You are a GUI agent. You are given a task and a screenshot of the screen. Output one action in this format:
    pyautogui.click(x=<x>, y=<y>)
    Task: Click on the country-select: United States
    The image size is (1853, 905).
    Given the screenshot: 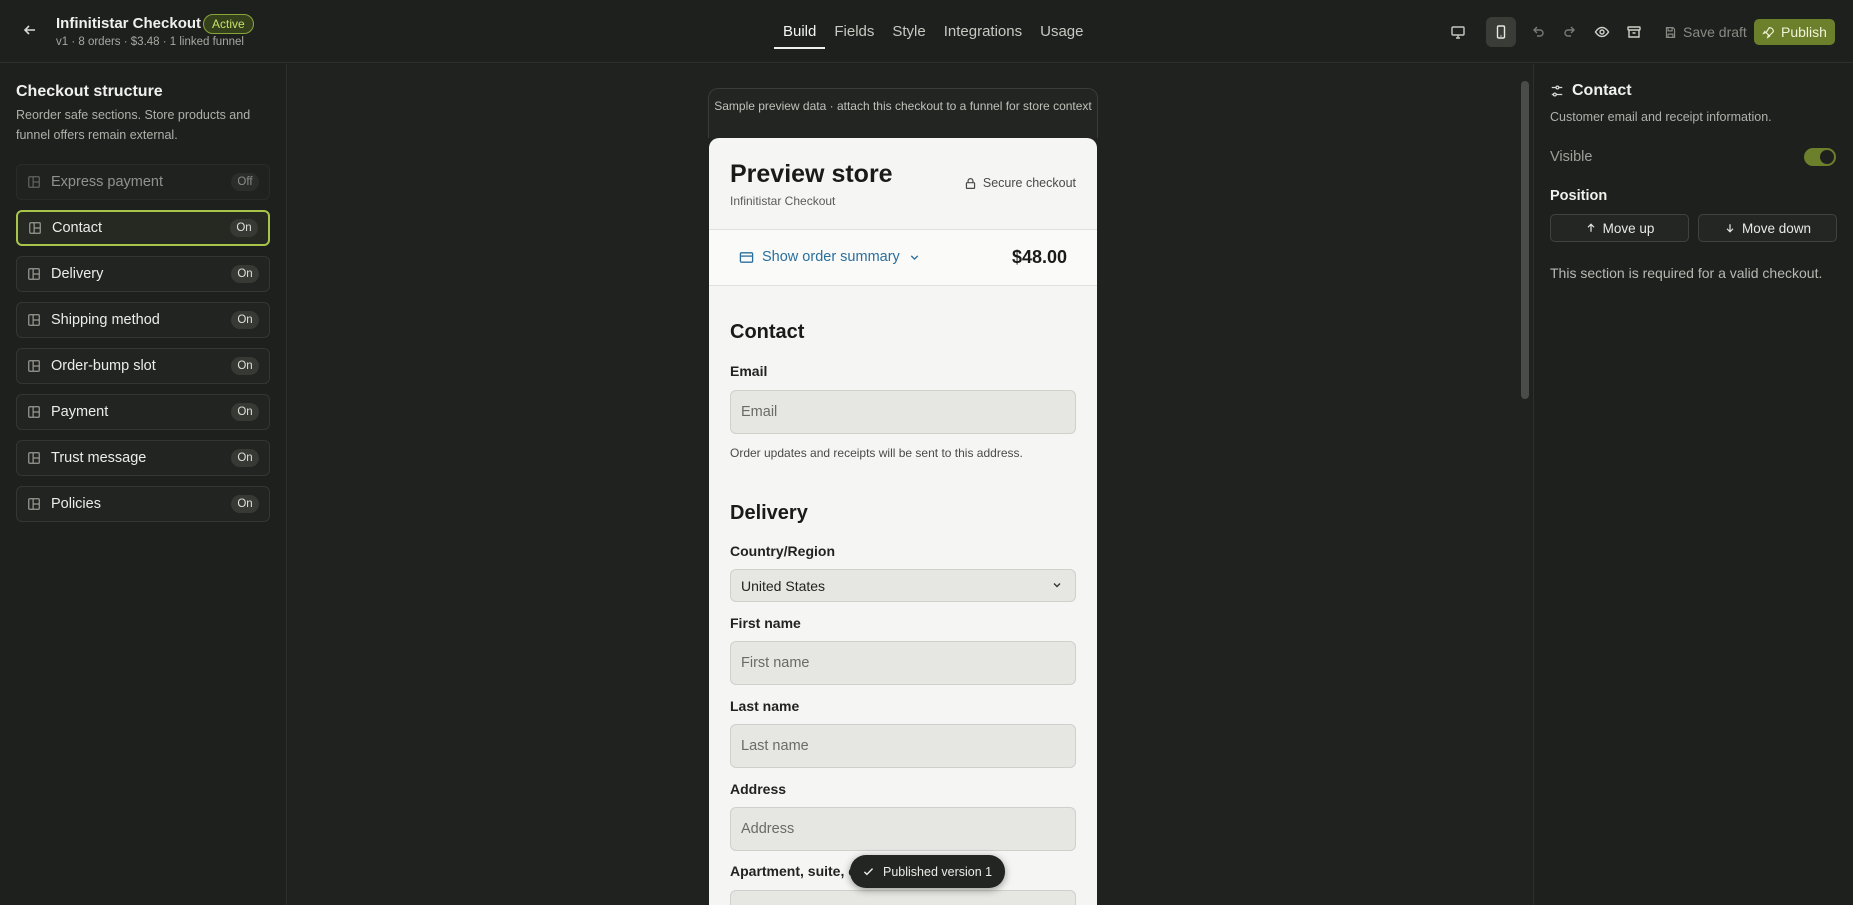 What is the action you would take?
    pyautogui.click(x=903, y=585)
    